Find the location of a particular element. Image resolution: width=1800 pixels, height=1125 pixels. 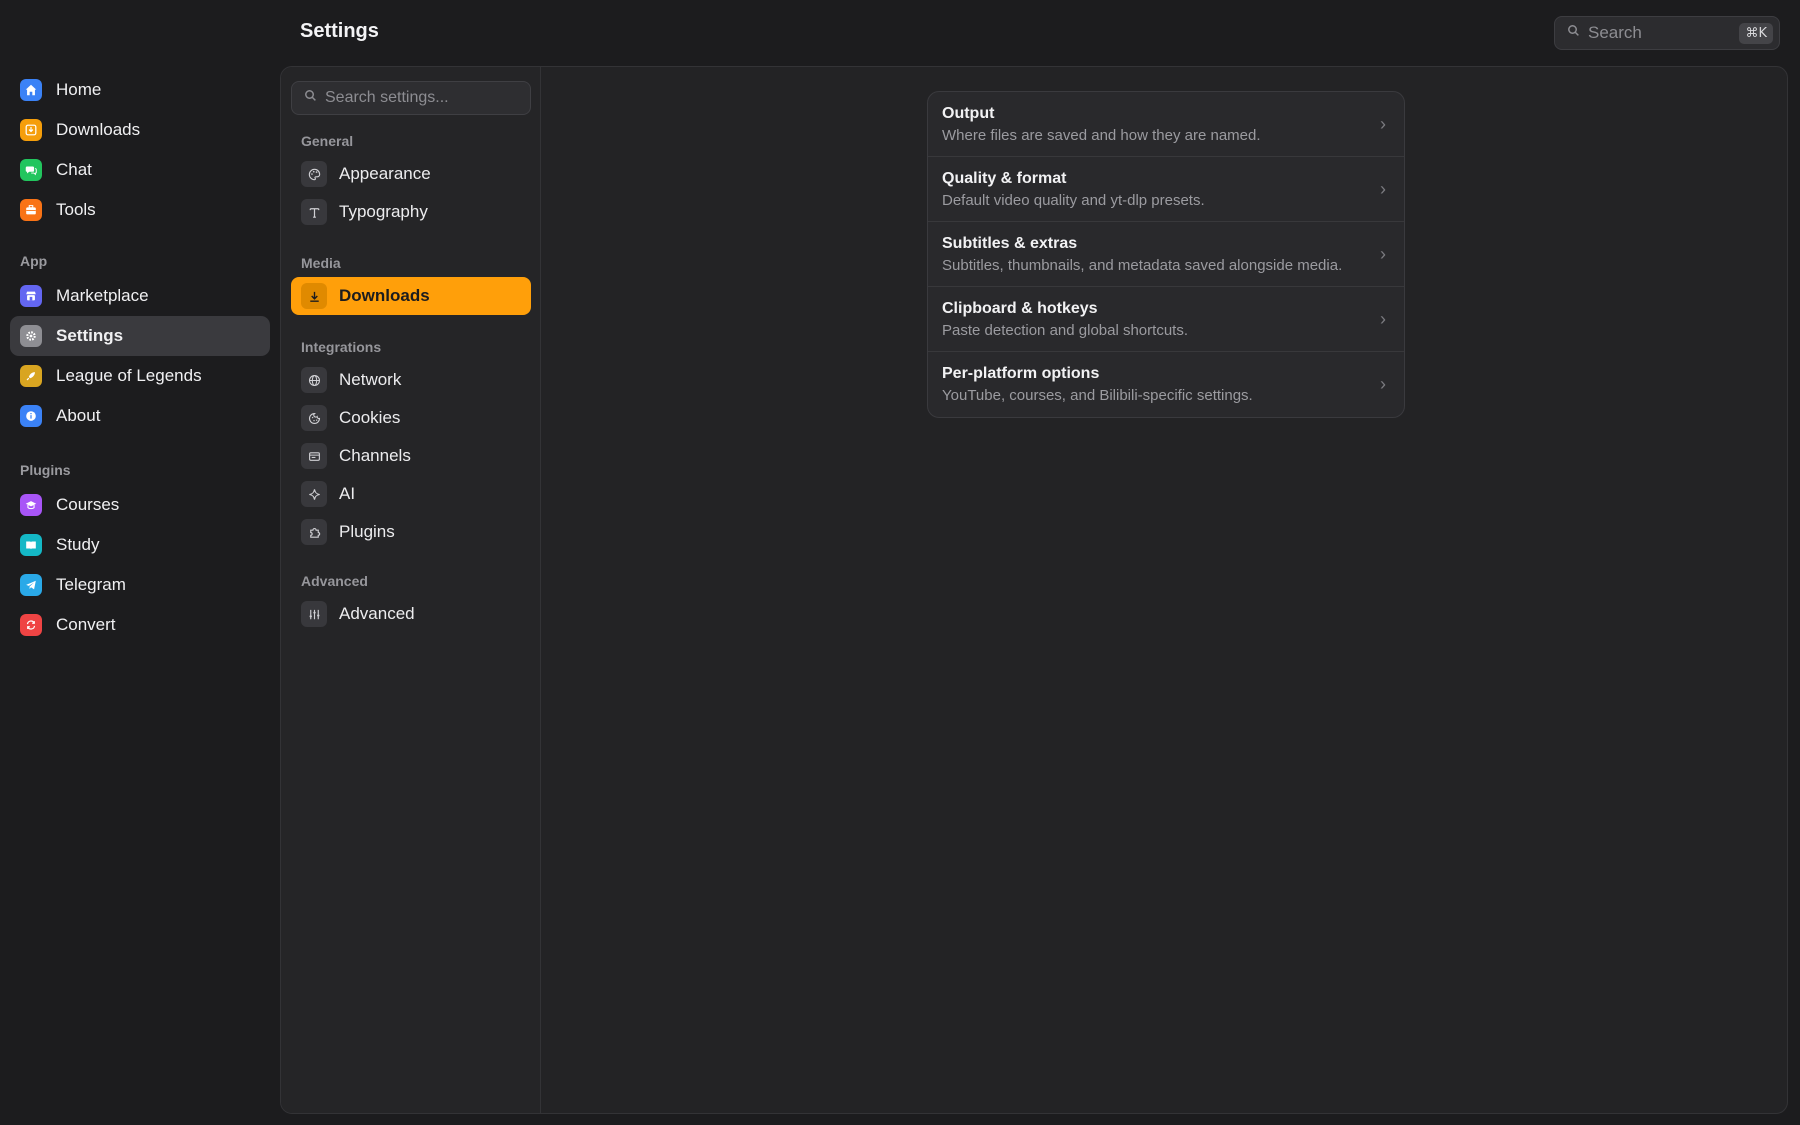

settings-item-downloads: Downloads is located at coordinates (411, 296).